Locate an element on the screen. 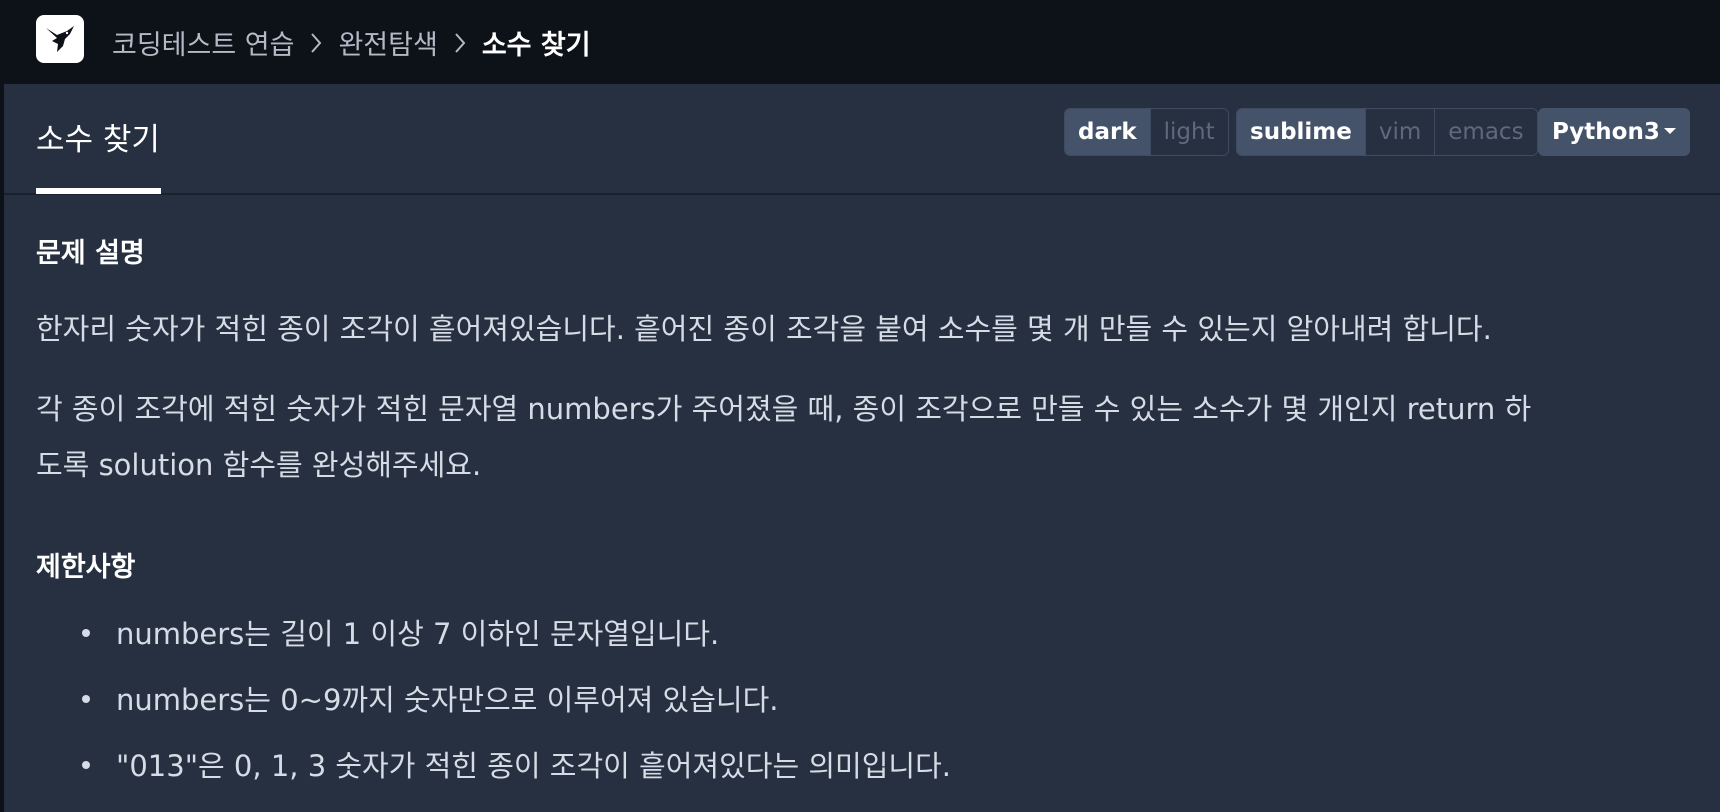  description-heading: 문제 설명 is located at coordinates (90, 253).